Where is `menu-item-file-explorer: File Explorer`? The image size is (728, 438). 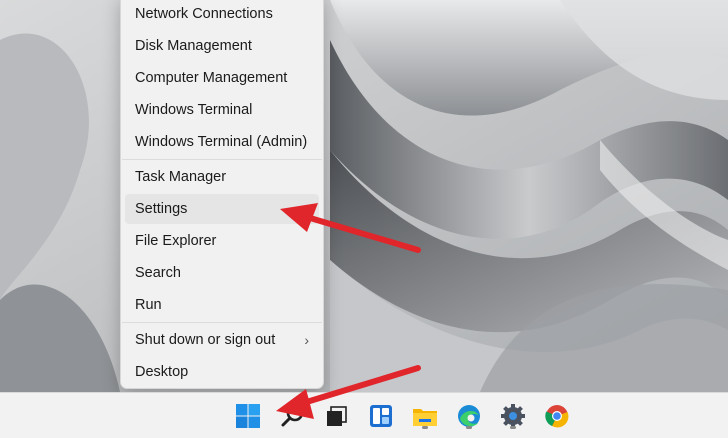 menu-item-file-explorer: File Explorer is located at coordinates (222, 241).